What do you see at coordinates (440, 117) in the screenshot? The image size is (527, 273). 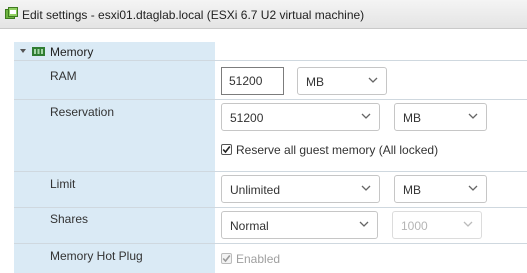 I see `reservation-unit-select: MB` at bounding box center [440, 117].